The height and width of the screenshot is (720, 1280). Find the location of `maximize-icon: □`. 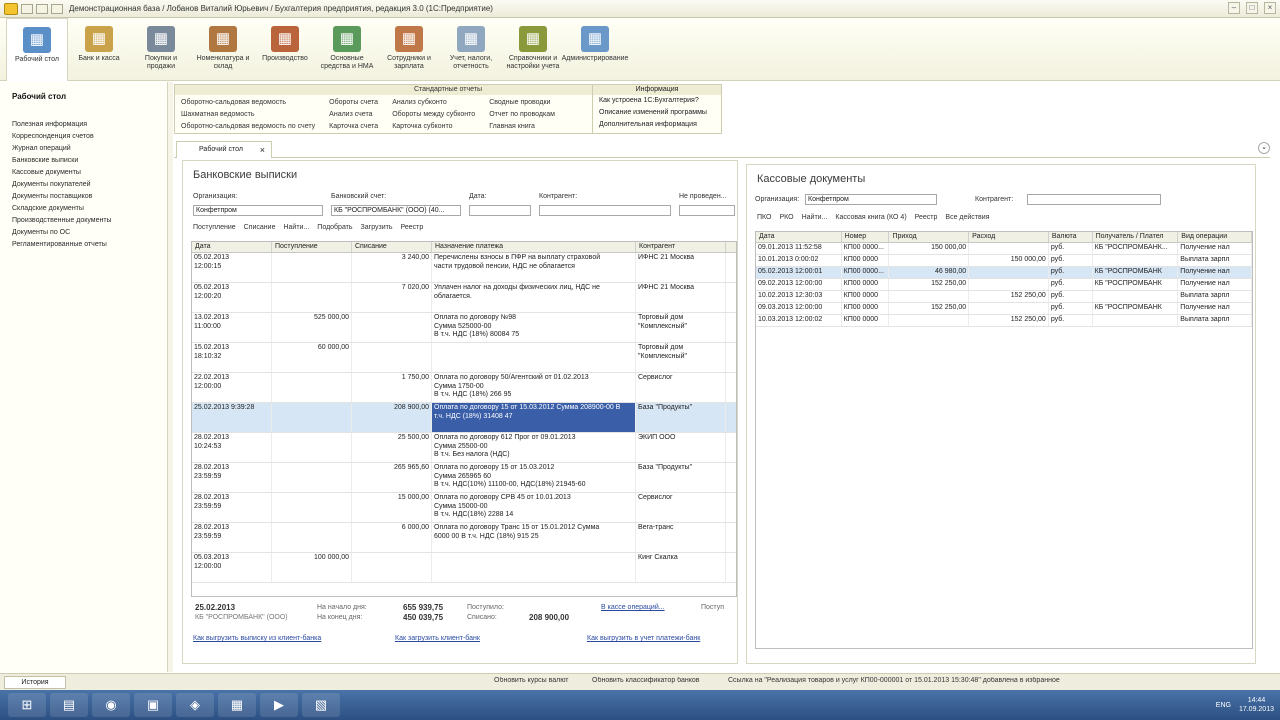

maximize-icon: □ is located at coordinates (1252, 8).